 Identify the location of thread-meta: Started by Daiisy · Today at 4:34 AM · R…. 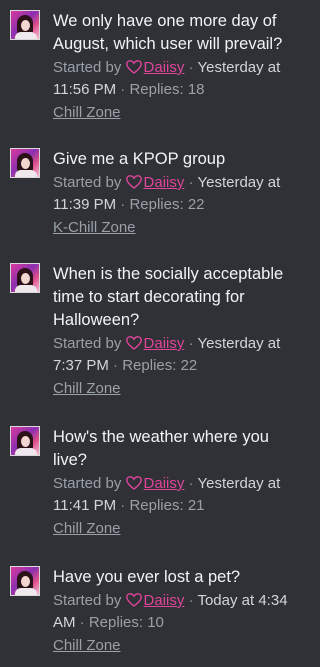
(170, 611).